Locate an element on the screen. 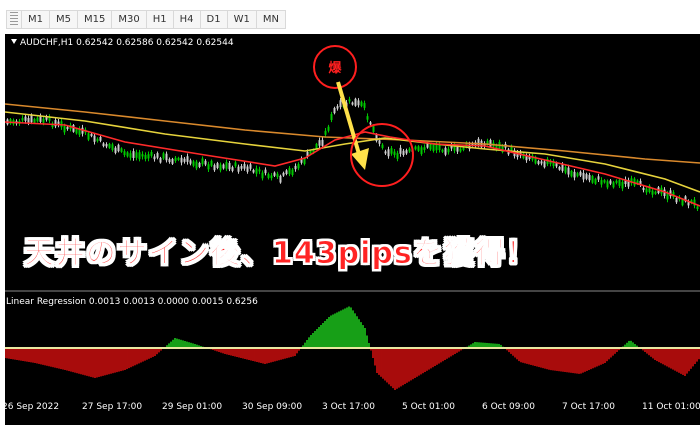  timeframe-h1-button: H1 is located at coordinates (159, 19).